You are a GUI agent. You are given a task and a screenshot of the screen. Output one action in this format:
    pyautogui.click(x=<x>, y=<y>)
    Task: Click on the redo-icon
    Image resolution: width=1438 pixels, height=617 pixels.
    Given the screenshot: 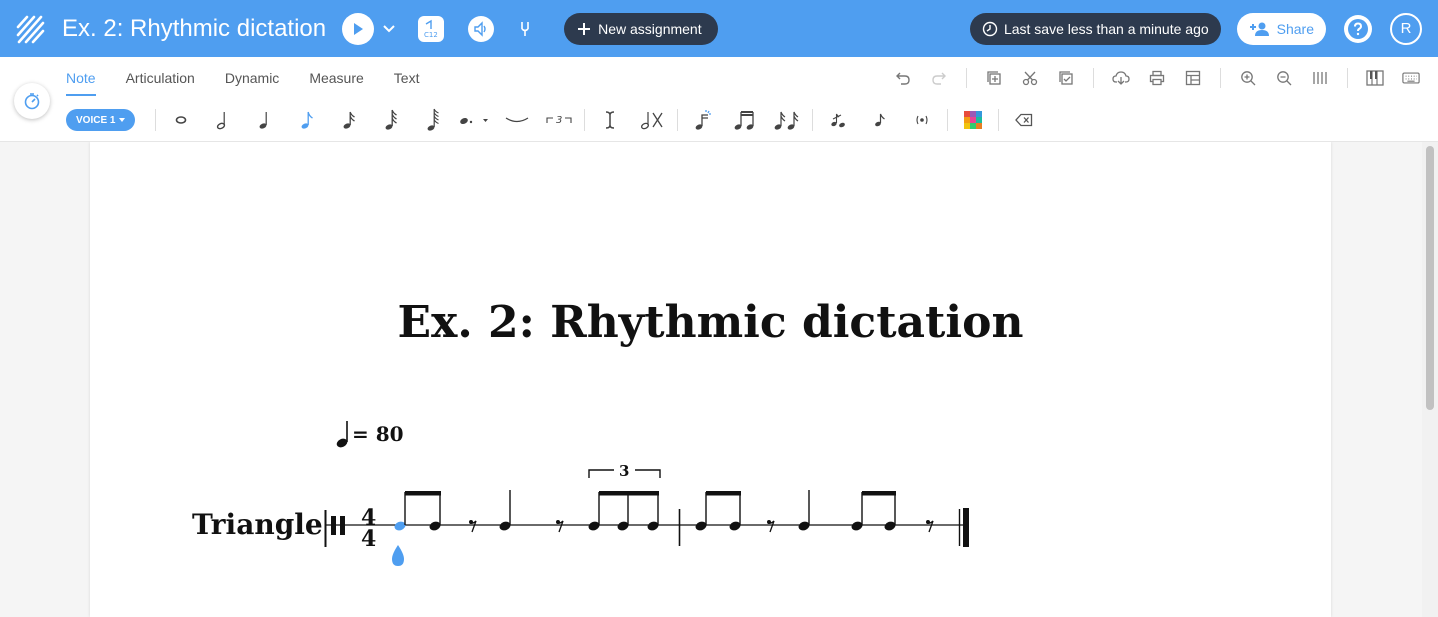 What is the action you would take?
    pyautogui.click(x=939, y=78)
    